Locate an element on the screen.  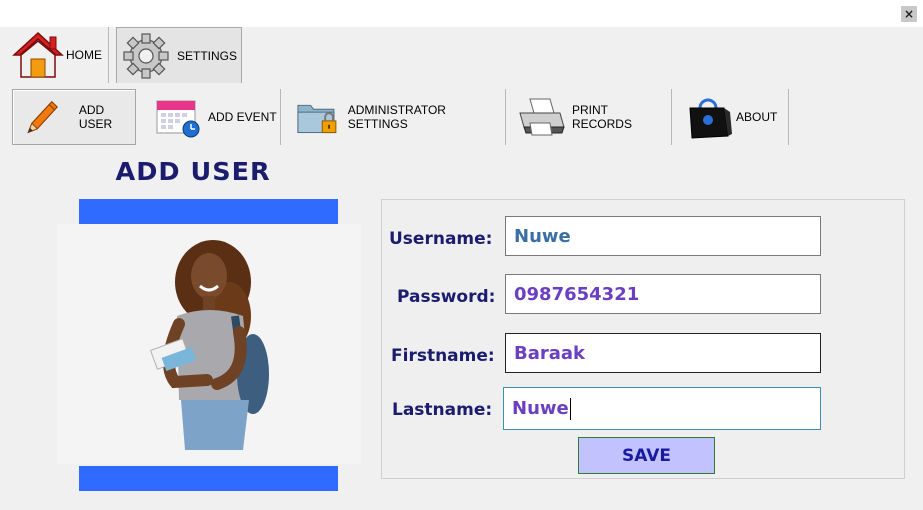
lastname-field: Nuwe is located at coordinates (662, 408).